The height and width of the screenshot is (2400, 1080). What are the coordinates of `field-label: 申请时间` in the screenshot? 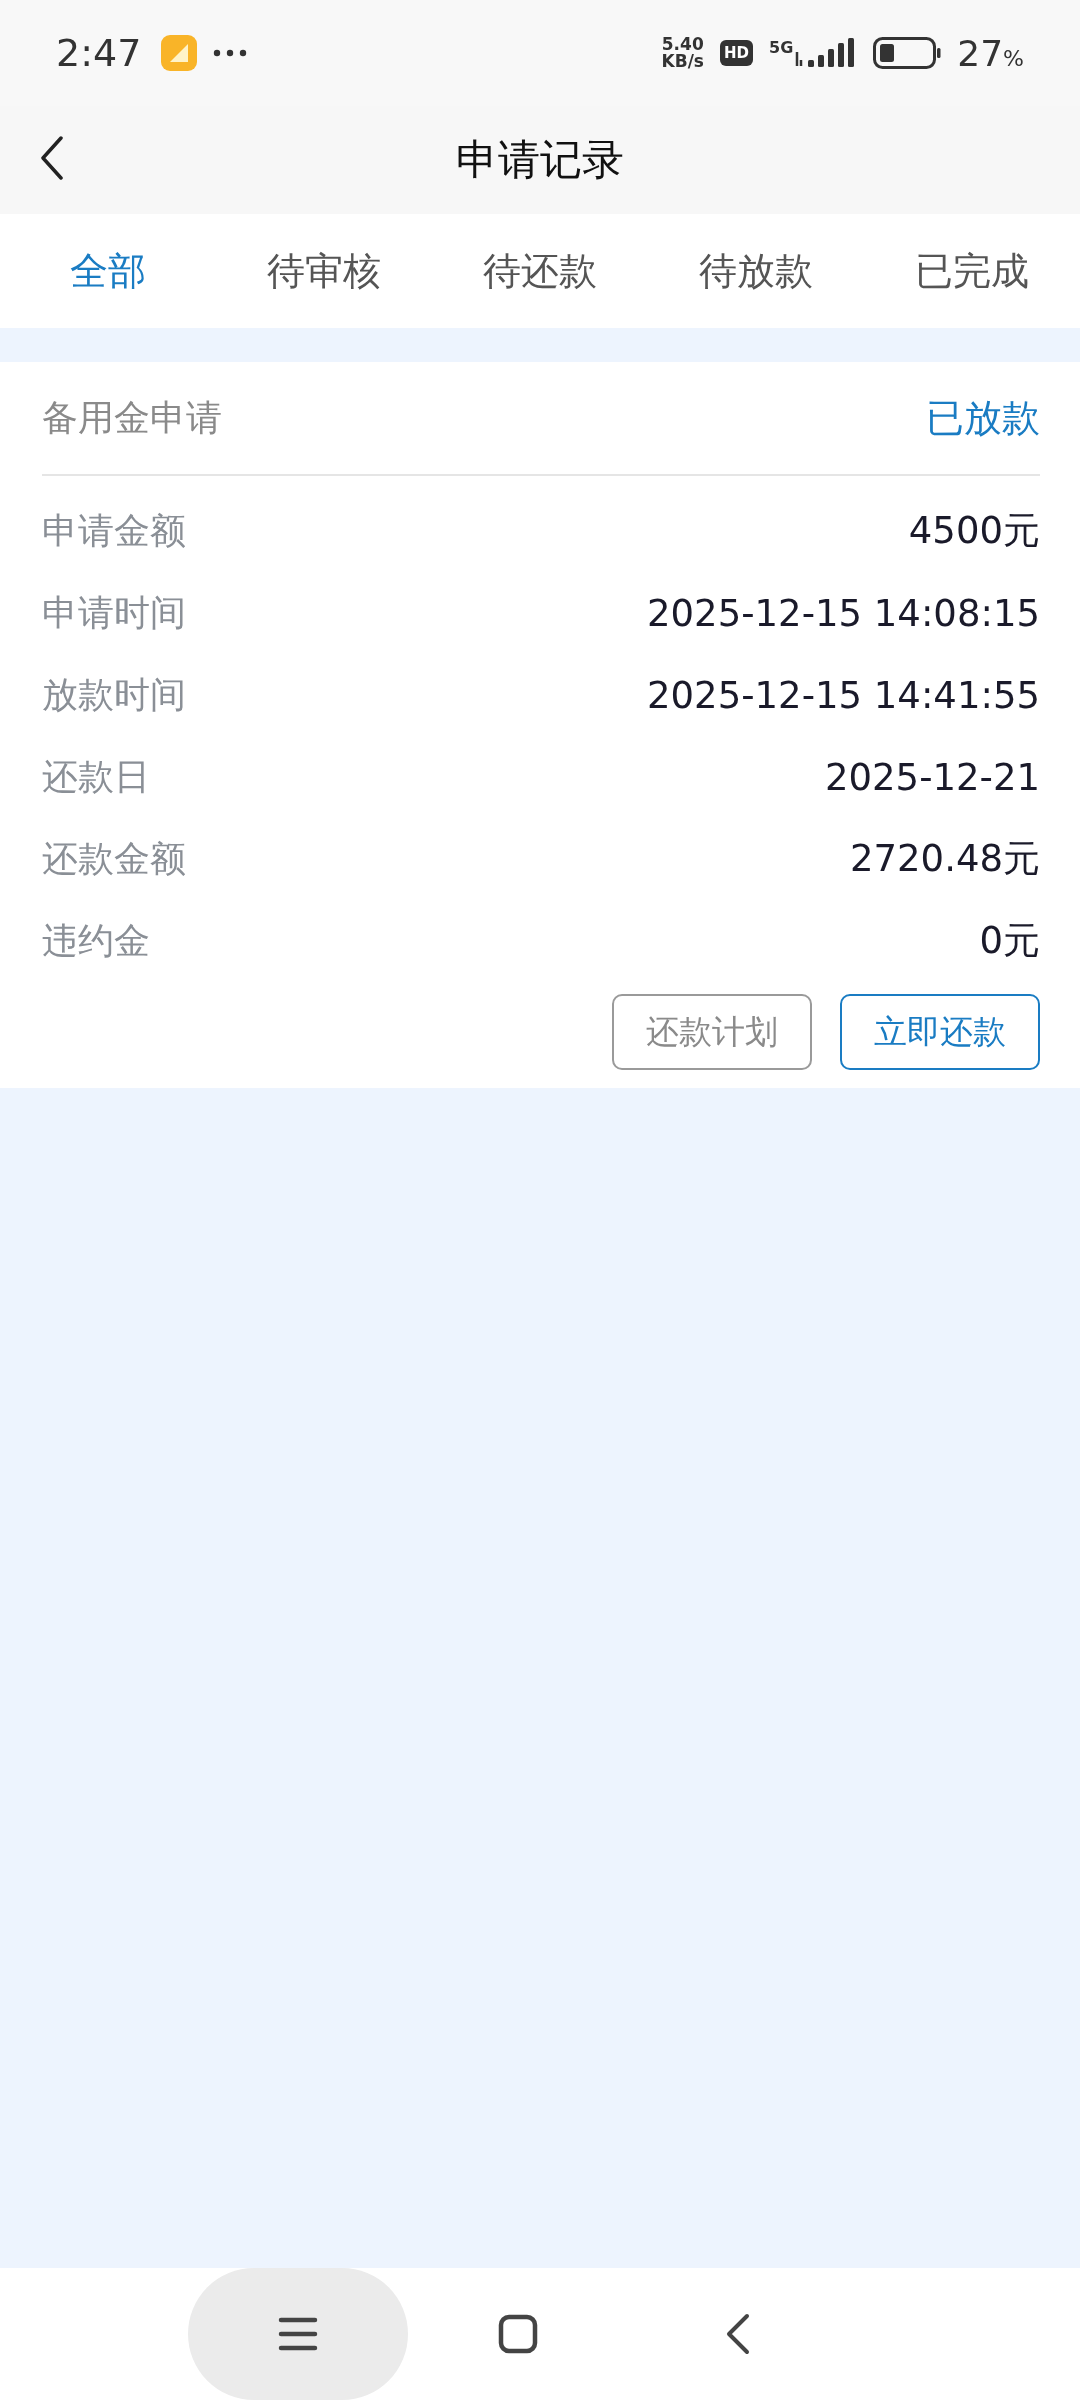 It's located at (114, 612).